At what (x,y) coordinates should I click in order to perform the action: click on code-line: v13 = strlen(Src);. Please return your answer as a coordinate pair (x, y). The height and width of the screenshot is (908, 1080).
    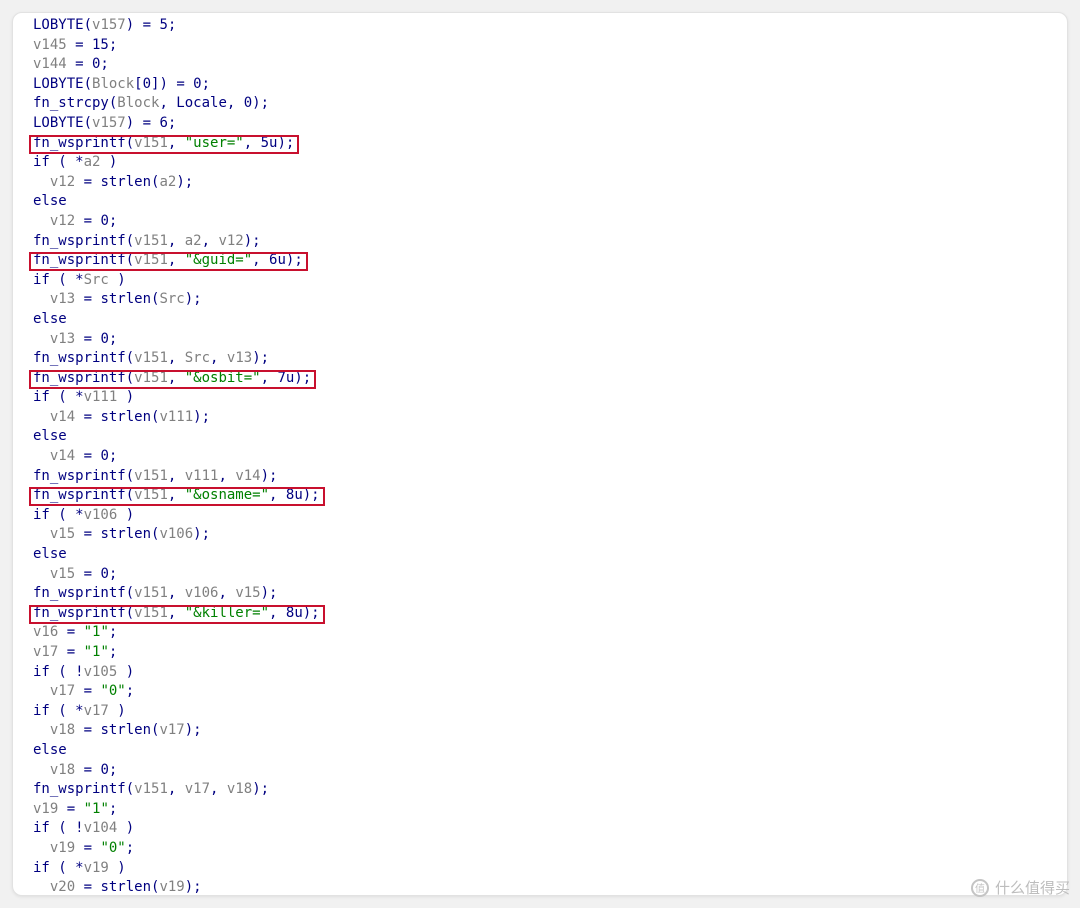
    Looking at the image, I should click on (176, 300).